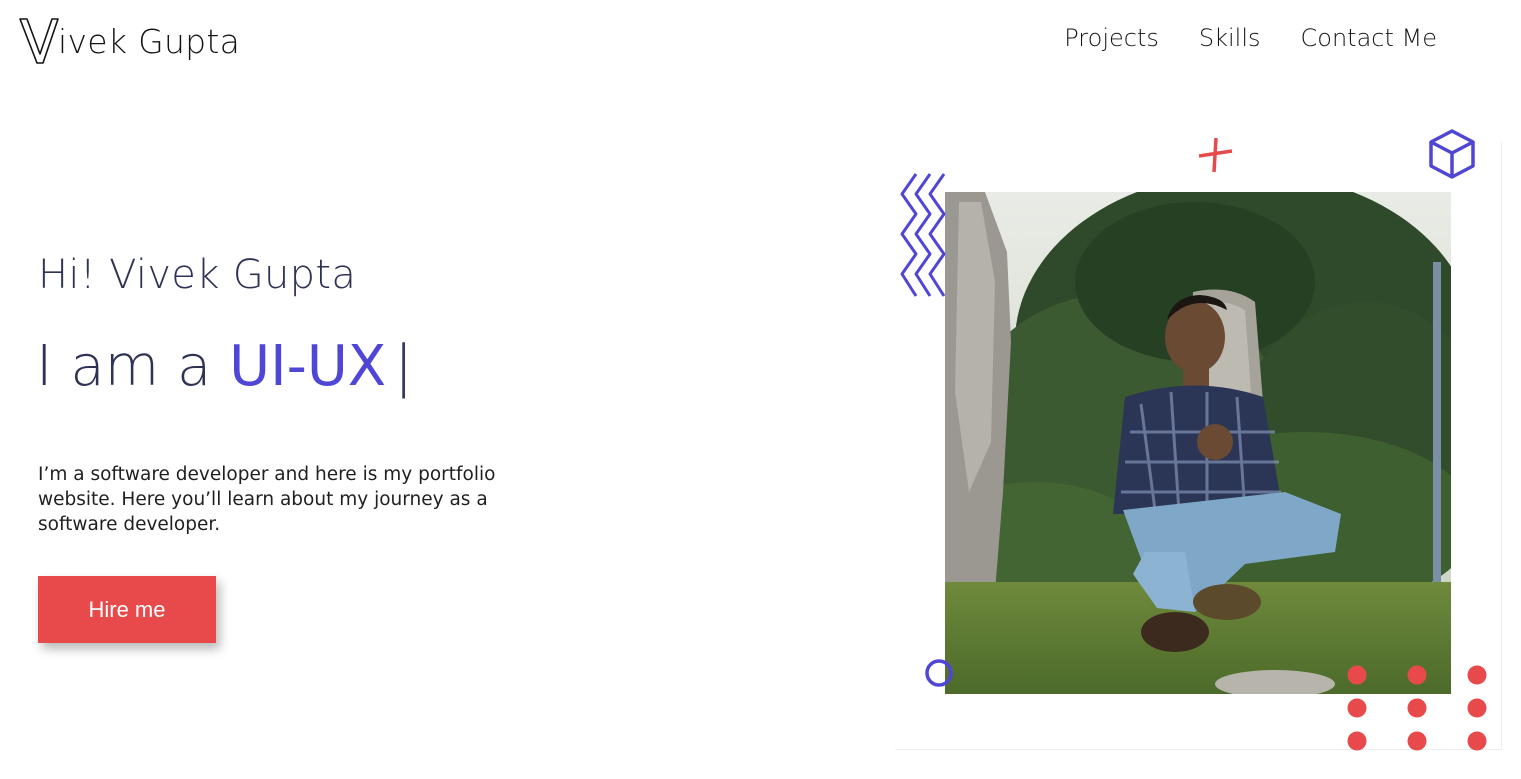 Image resolution: width=1521 pixels, height=779 pixels. I want to click on hire-me-button: Hire me, so click(127, 609).